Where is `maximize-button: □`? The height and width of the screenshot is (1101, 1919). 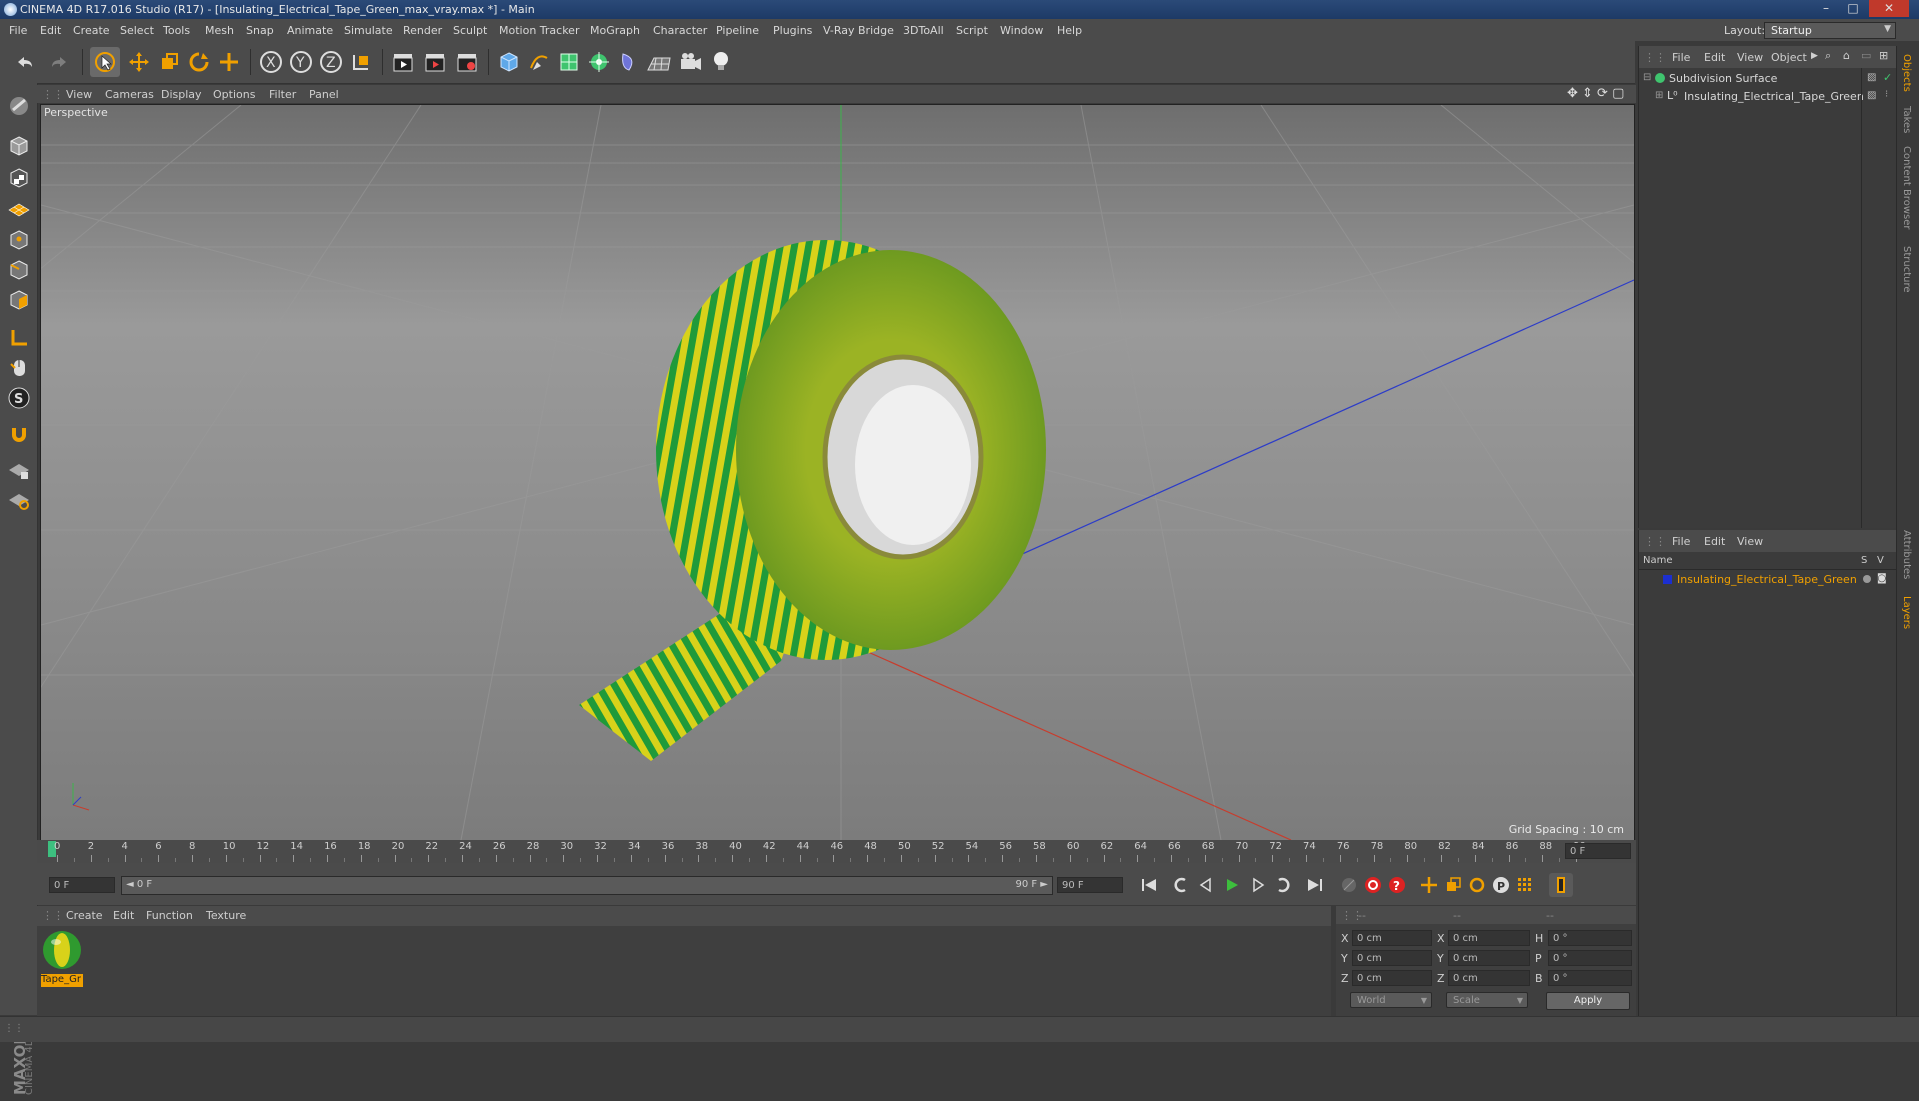 maximize-button: □ is located at coordinates (1853, 8).